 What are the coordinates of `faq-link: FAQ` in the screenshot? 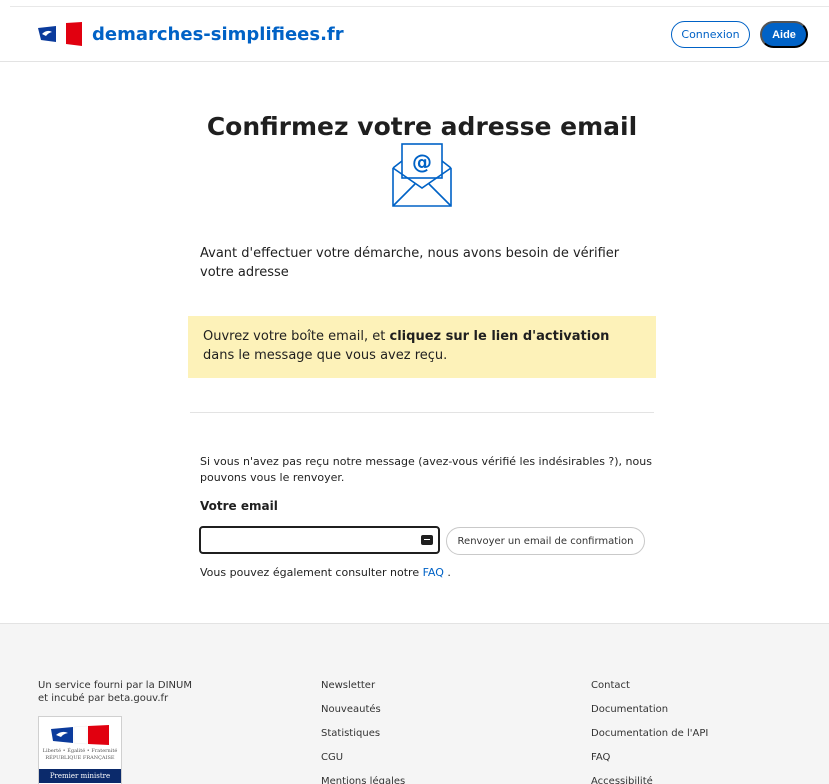 It's located at (433, 572).